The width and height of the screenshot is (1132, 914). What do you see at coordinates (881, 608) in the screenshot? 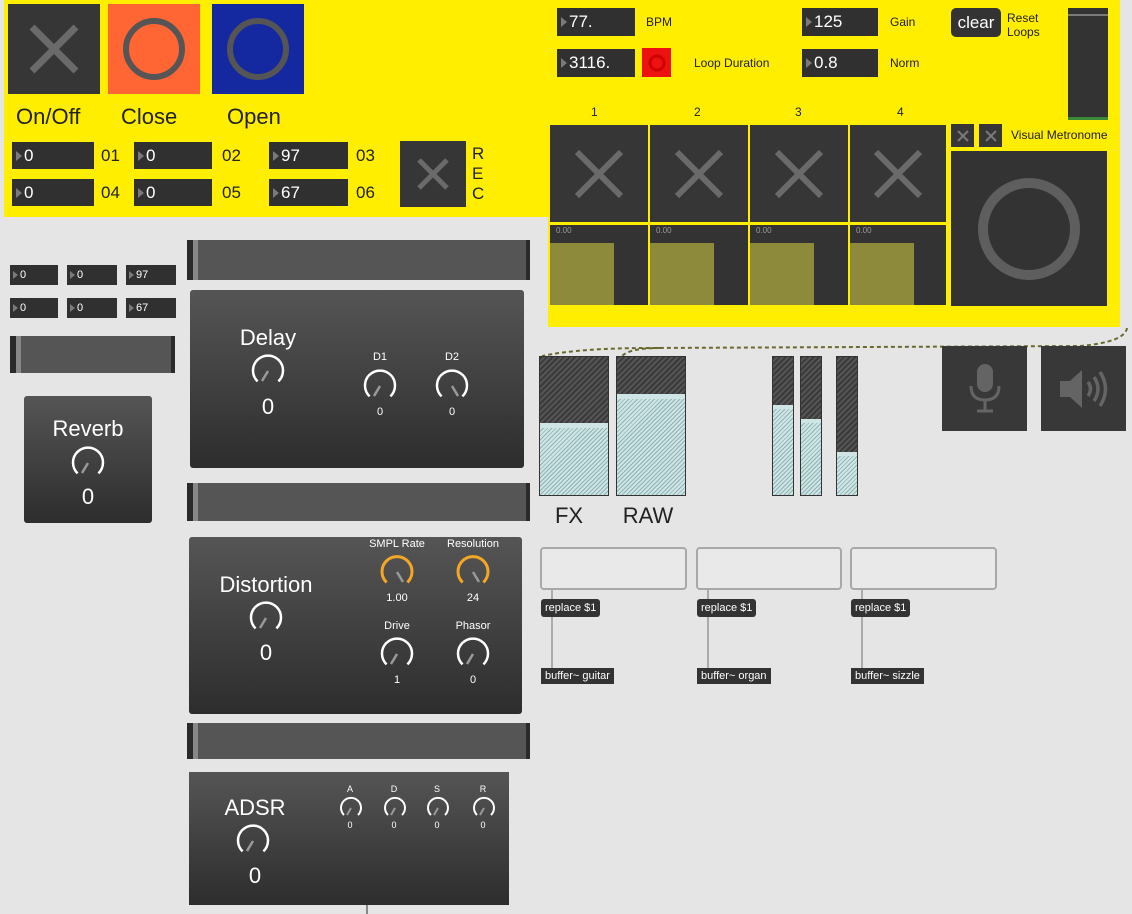
I see `replace-message-sizzle: replace $1` at bounding box center [881, 608].